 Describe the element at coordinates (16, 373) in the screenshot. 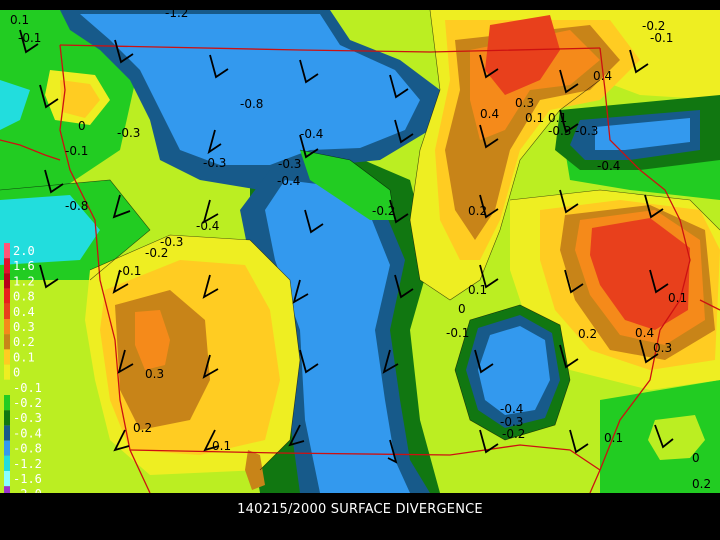

I see `legend-label: 0` at that location.